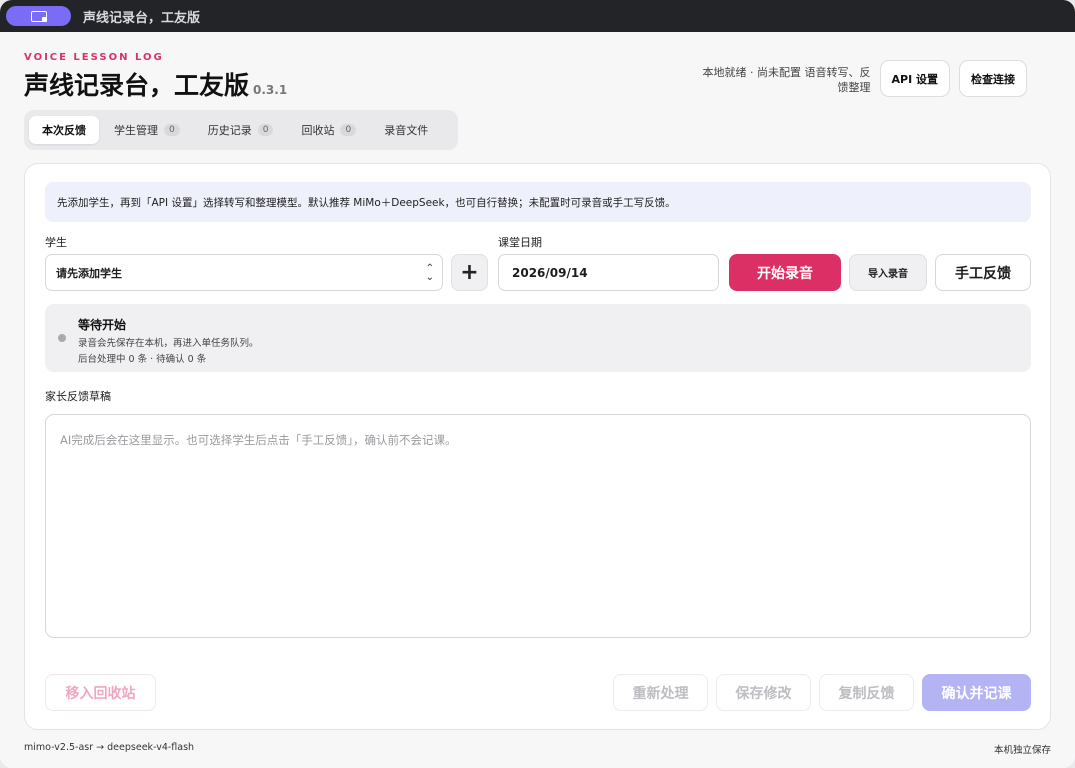 The height and width of the screenshot is (768, 1075). I want to click on window-title: 声线记录台，工友版, so click(142, 18).